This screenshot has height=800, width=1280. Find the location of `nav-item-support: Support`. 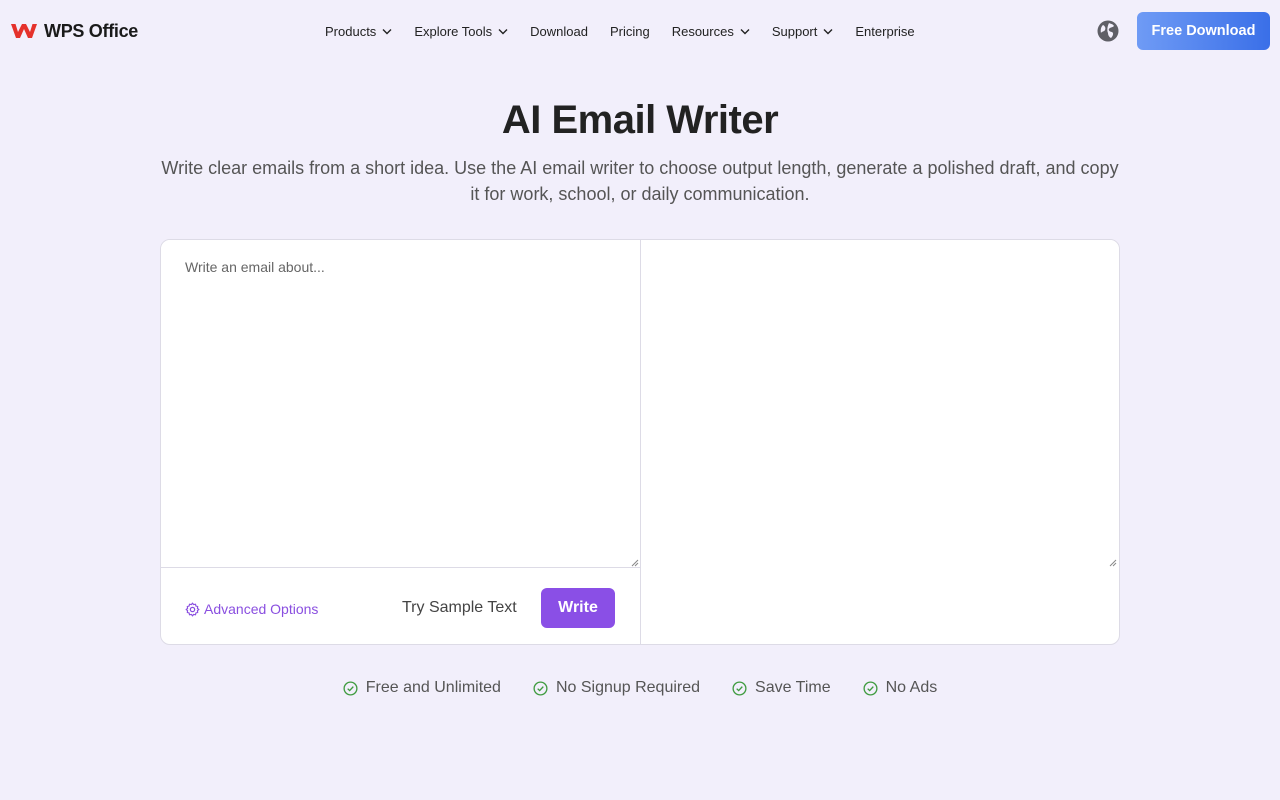

nav-item-support: Support is located at coordinates (803, 31).